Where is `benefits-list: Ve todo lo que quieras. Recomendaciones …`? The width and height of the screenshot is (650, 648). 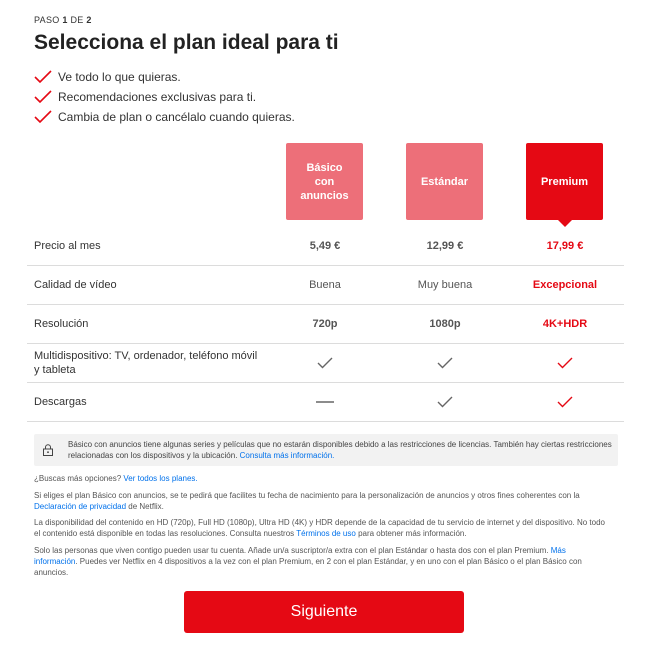 benefits-list: Ve todo lo que quieras. Recomendaciones … is located at coordinates (164, 97).